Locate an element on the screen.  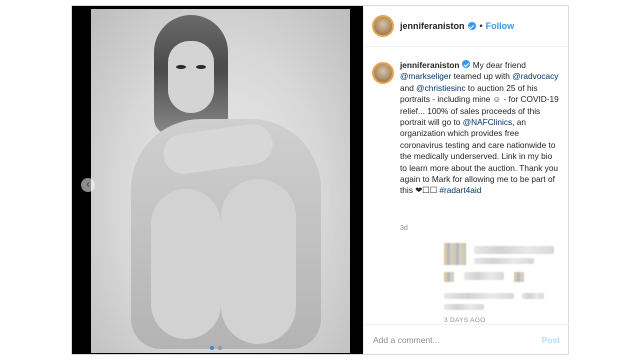
mention-markseliger: @markseliger is located at coordinates (425, 76).